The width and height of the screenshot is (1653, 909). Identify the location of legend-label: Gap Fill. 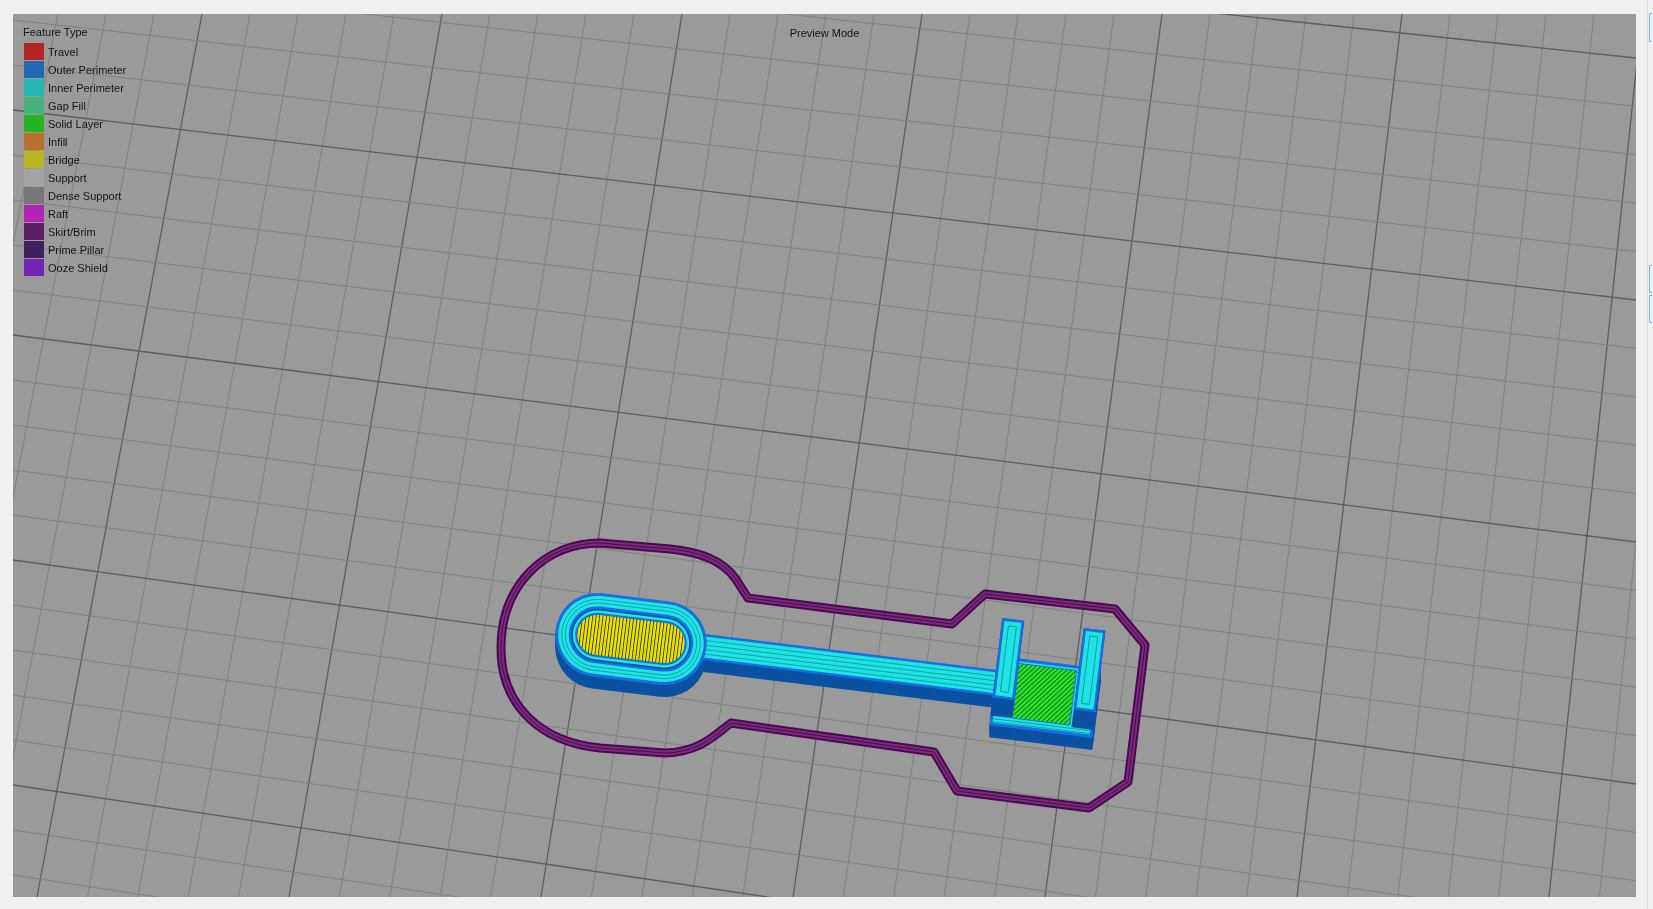
(67, 105).